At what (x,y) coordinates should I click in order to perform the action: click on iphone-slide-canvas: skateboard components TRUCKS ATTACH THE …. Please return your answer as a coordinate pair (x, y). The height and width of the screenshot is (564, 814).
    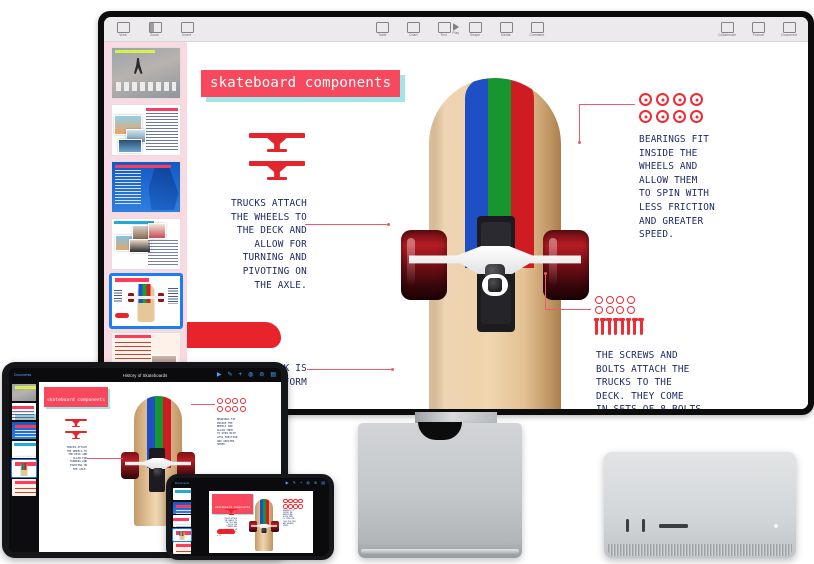
    Looking at the image, I should click on (261, 521).